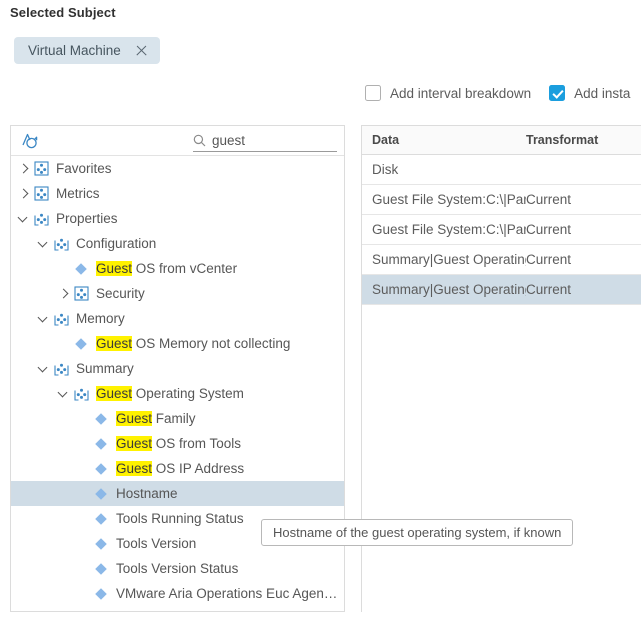 This screenshot has height=621, width=641. I want to click on tree-item: Guest Family, so click(177, 418).